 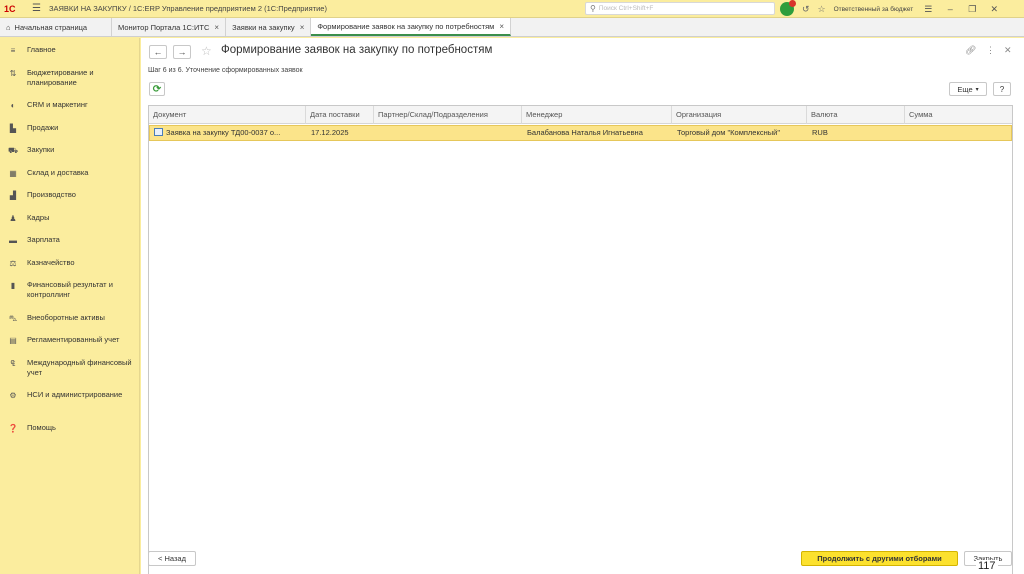 What do you see at coordinates (788, 8) in the screenshot?
I see `notification-icon` at bounding box center [788, 8].